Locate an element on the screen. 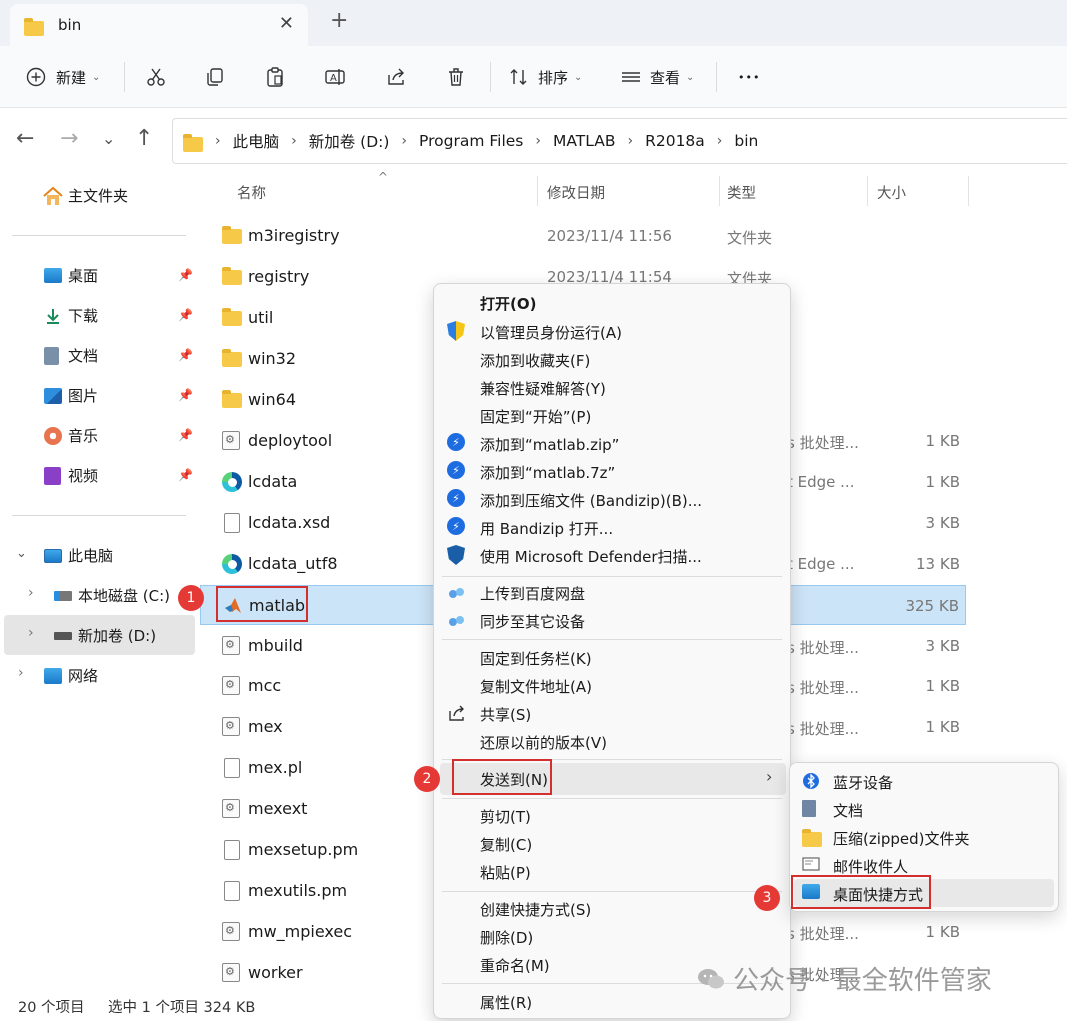 The width and height of the screenshot is (1067, 1021). submenu-item-bluetooth: 蓝牙设备 is located at coordinates (863, 782).